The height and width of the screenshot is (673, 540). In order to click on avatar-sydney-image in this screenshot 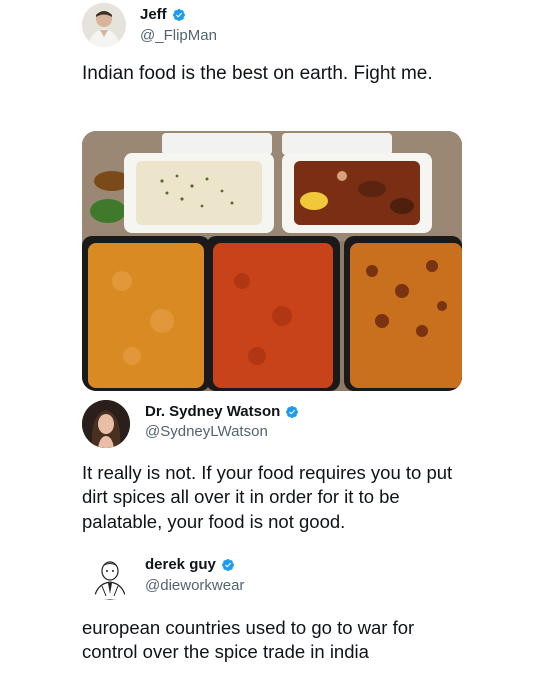, I will do `click(106, 424)`.